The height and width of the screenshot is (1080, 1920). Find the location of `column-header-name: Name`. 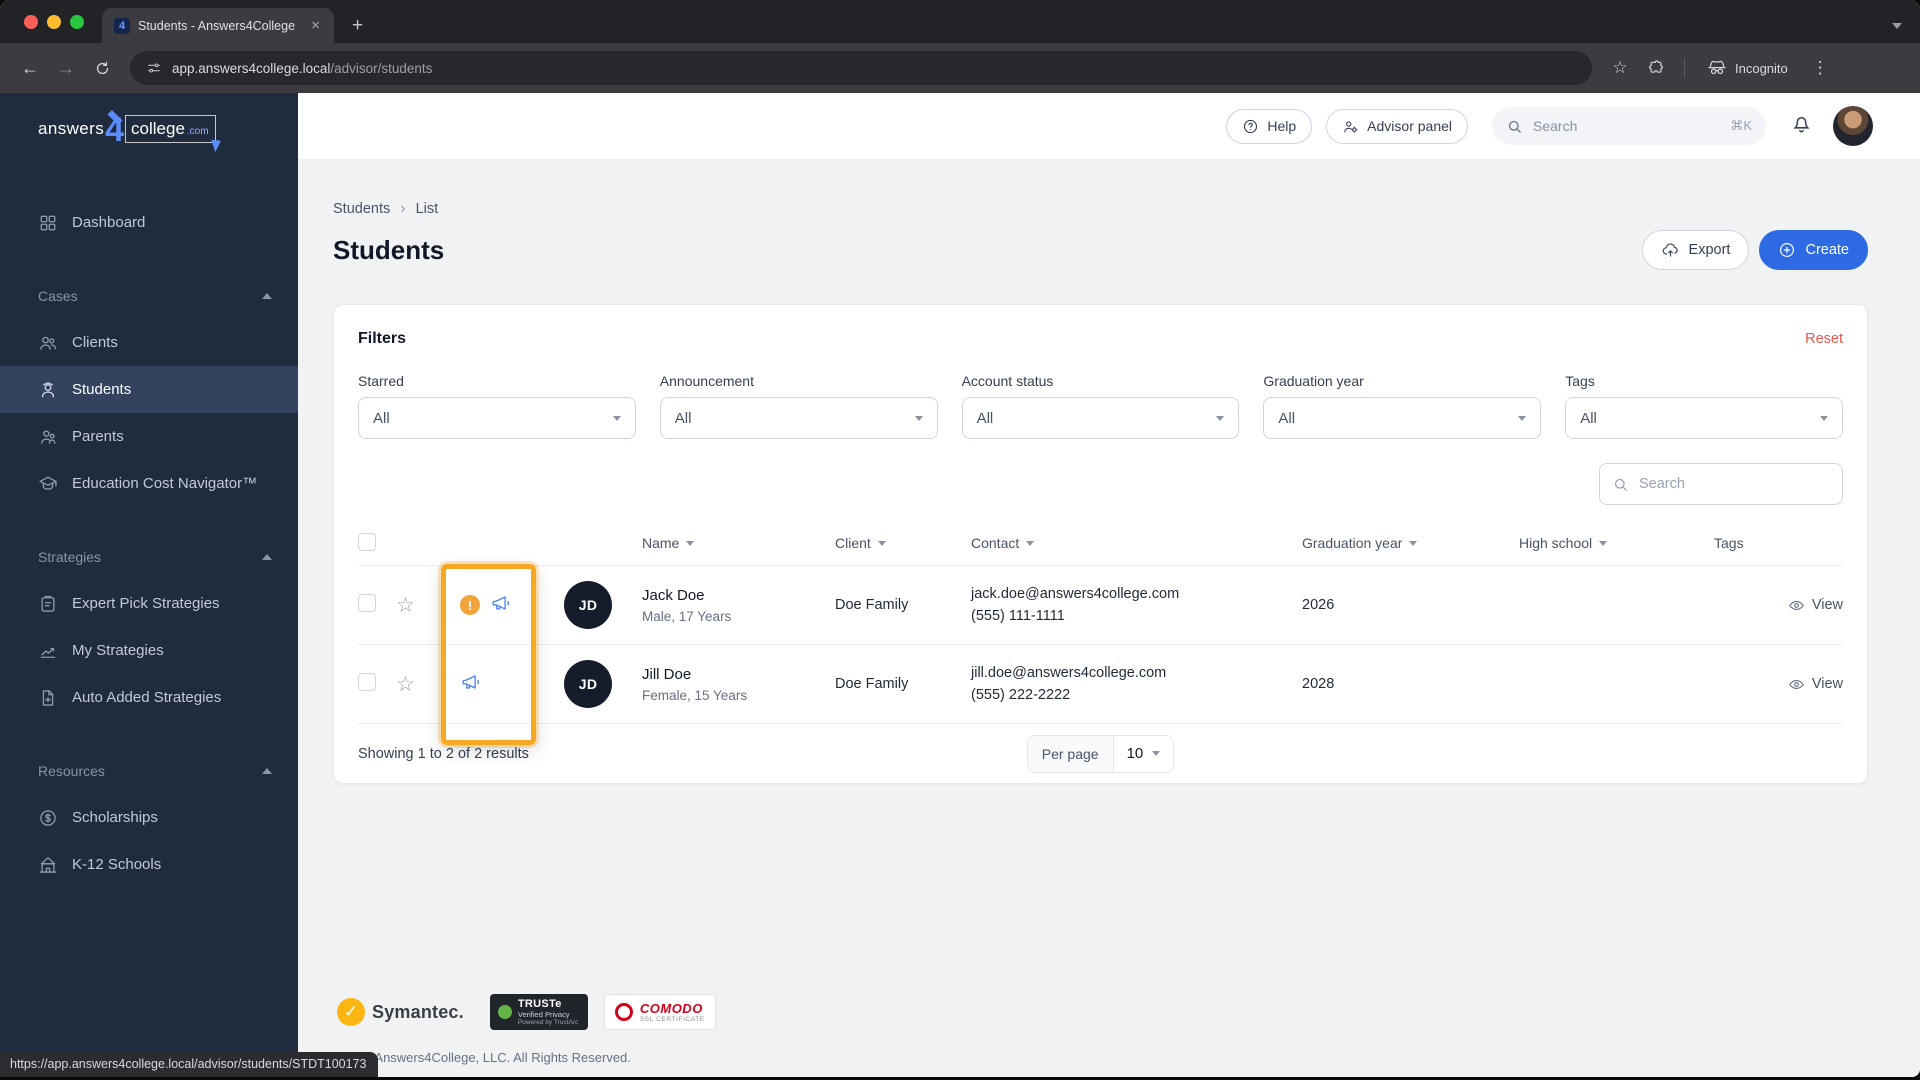

column-header-name: Name is located at coordinates (738, 543).